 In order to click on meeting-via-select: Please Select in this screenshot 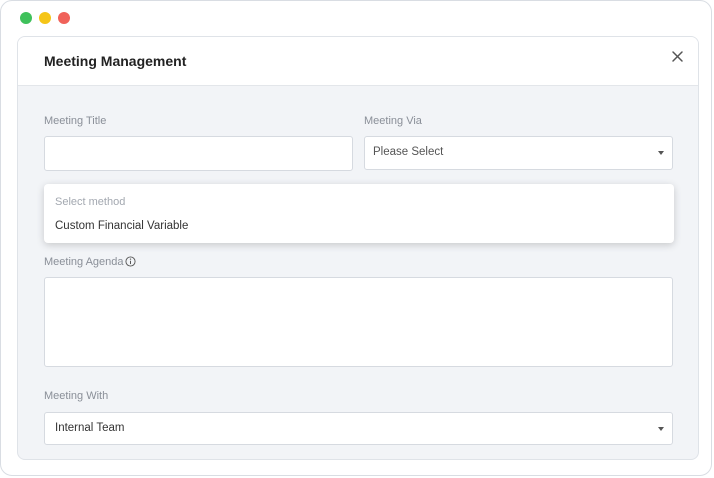, I will do `click(518, 153)`.